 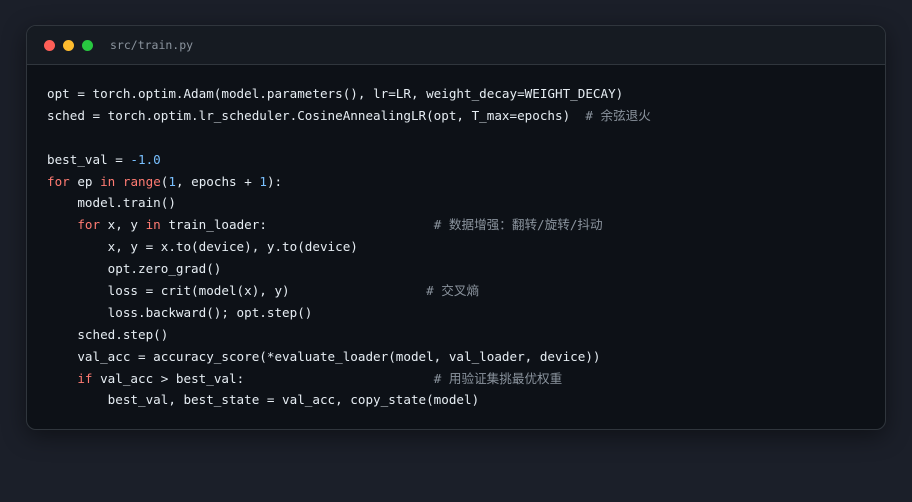 What do you see at coordinates (297, 225) in the screenshot?
I see `code-token: train_loader:` at bounding box center [297, 225].